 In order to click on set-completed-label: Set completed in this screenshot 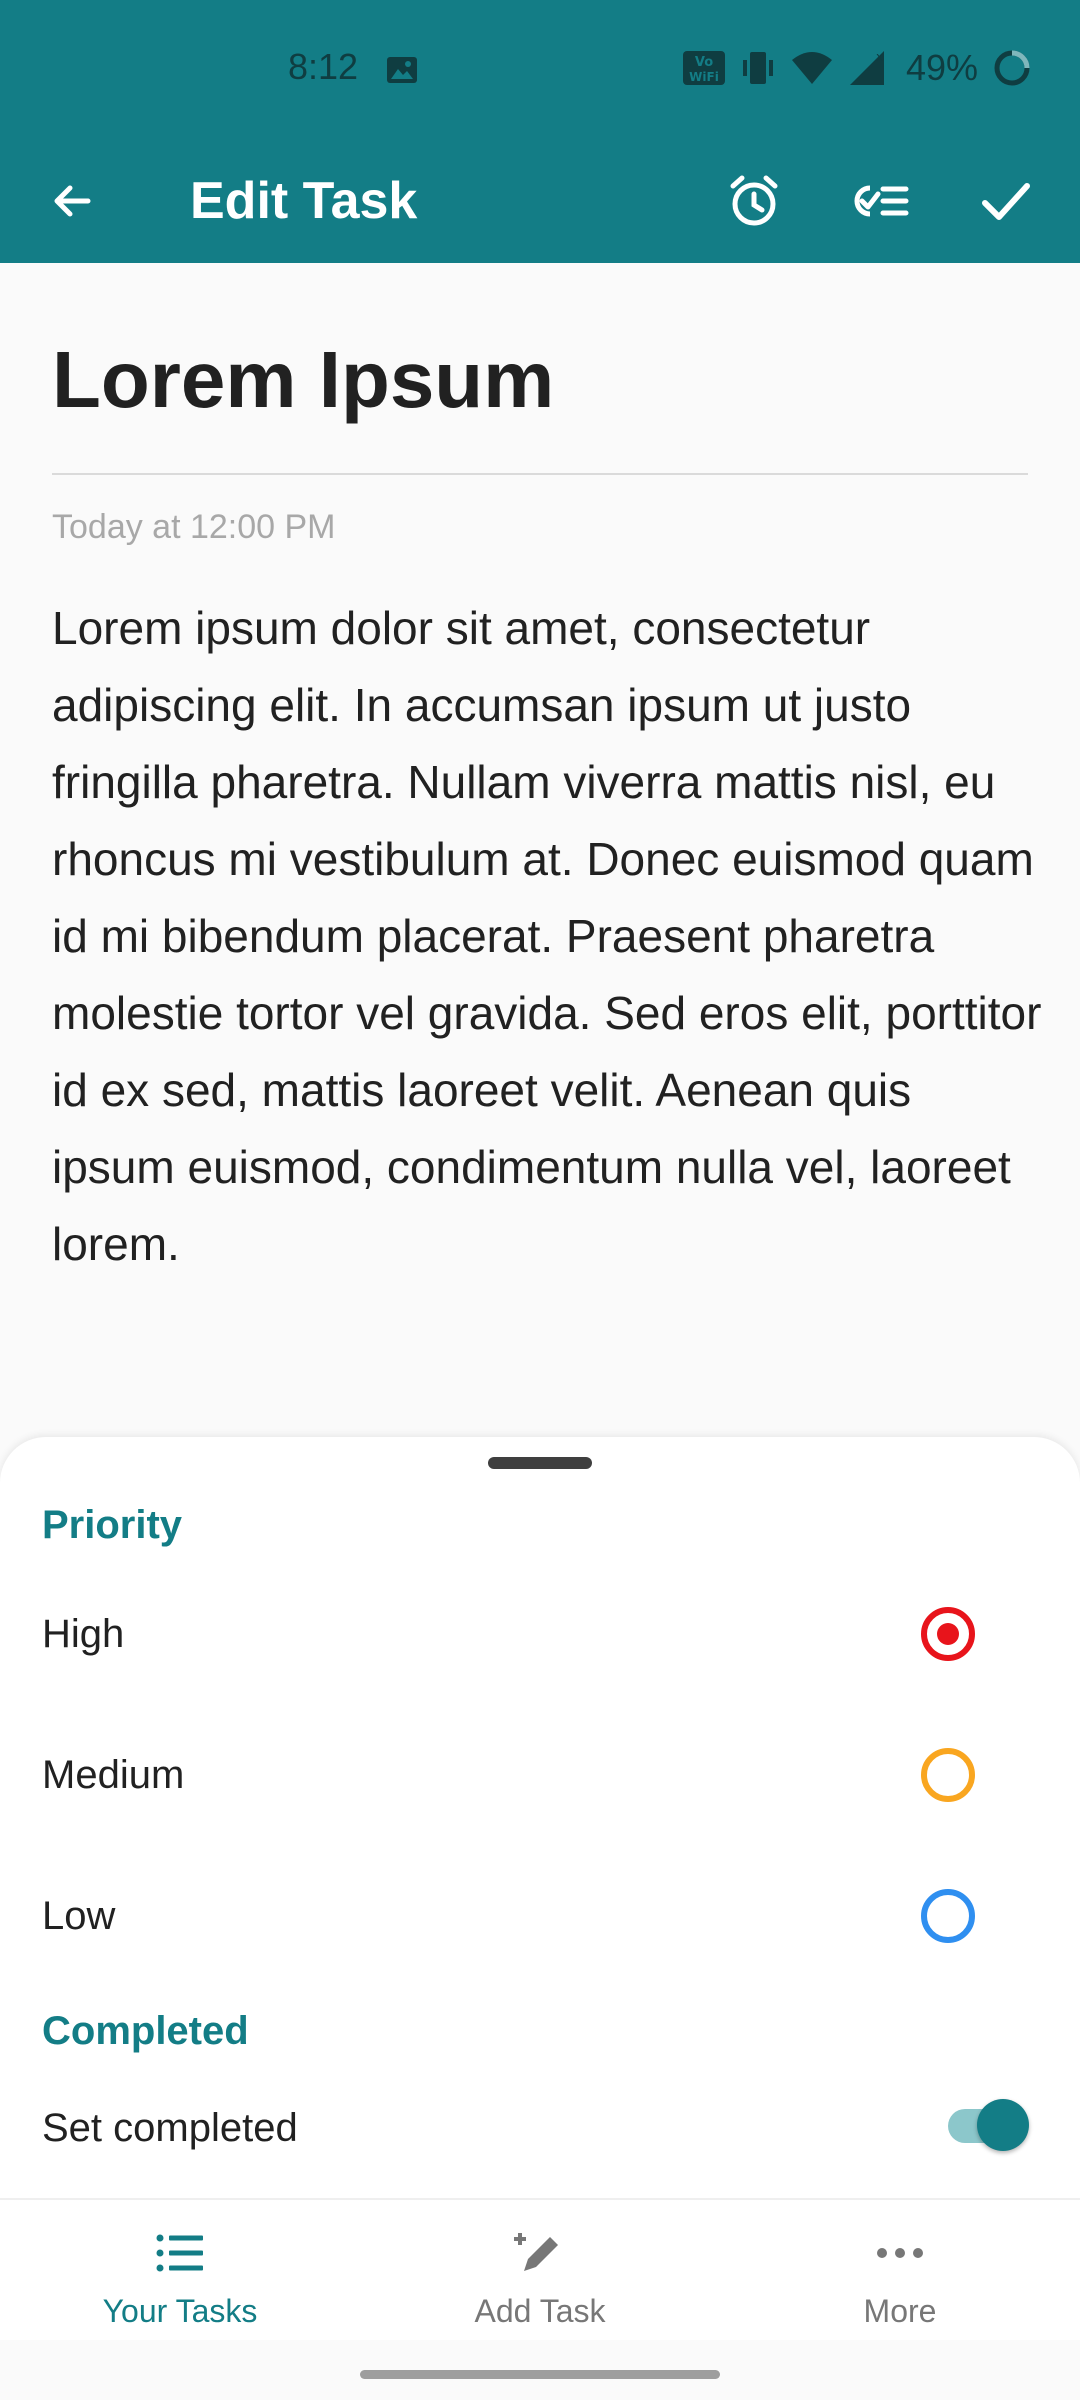, I will do `click(170, 2128)`.